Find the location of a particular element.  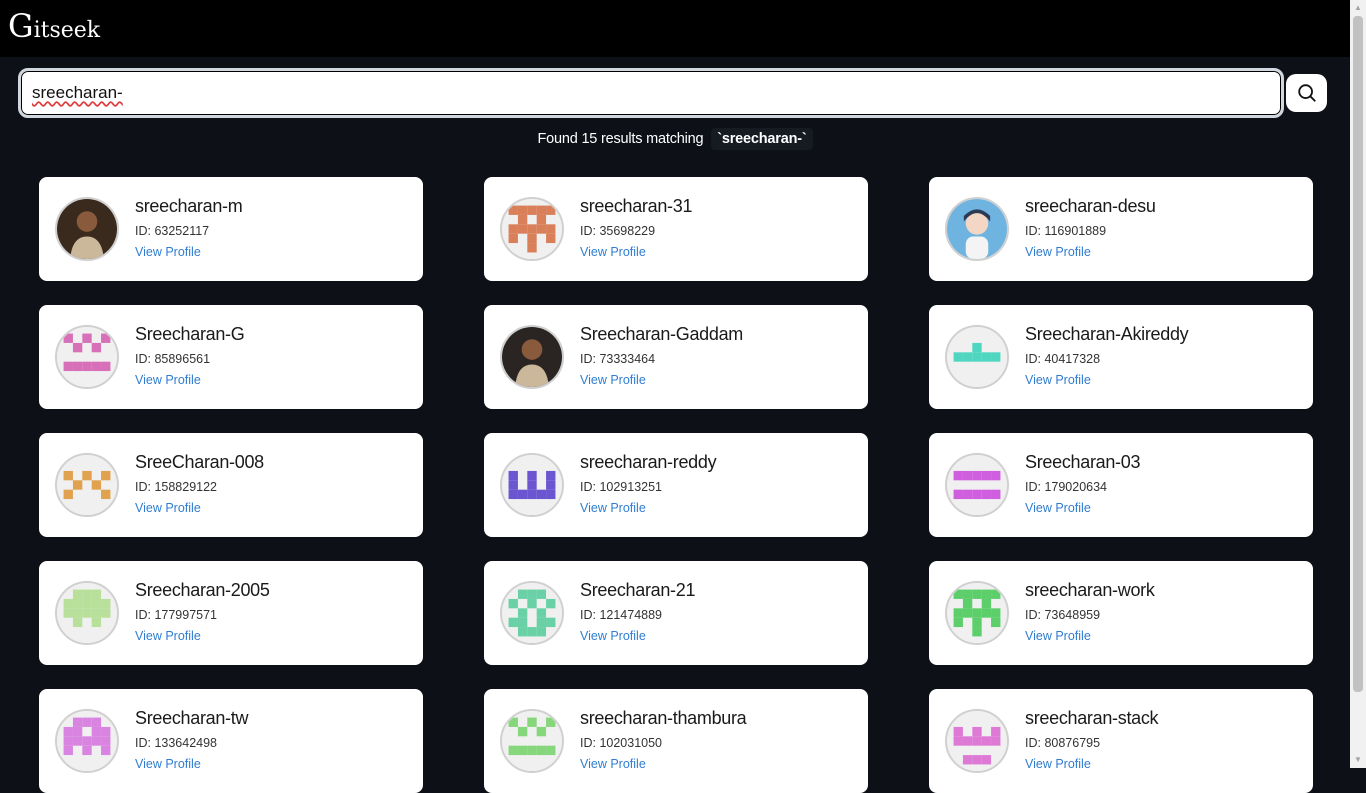

user-id: ID: 35698229 is located at coordinates (618, 231).